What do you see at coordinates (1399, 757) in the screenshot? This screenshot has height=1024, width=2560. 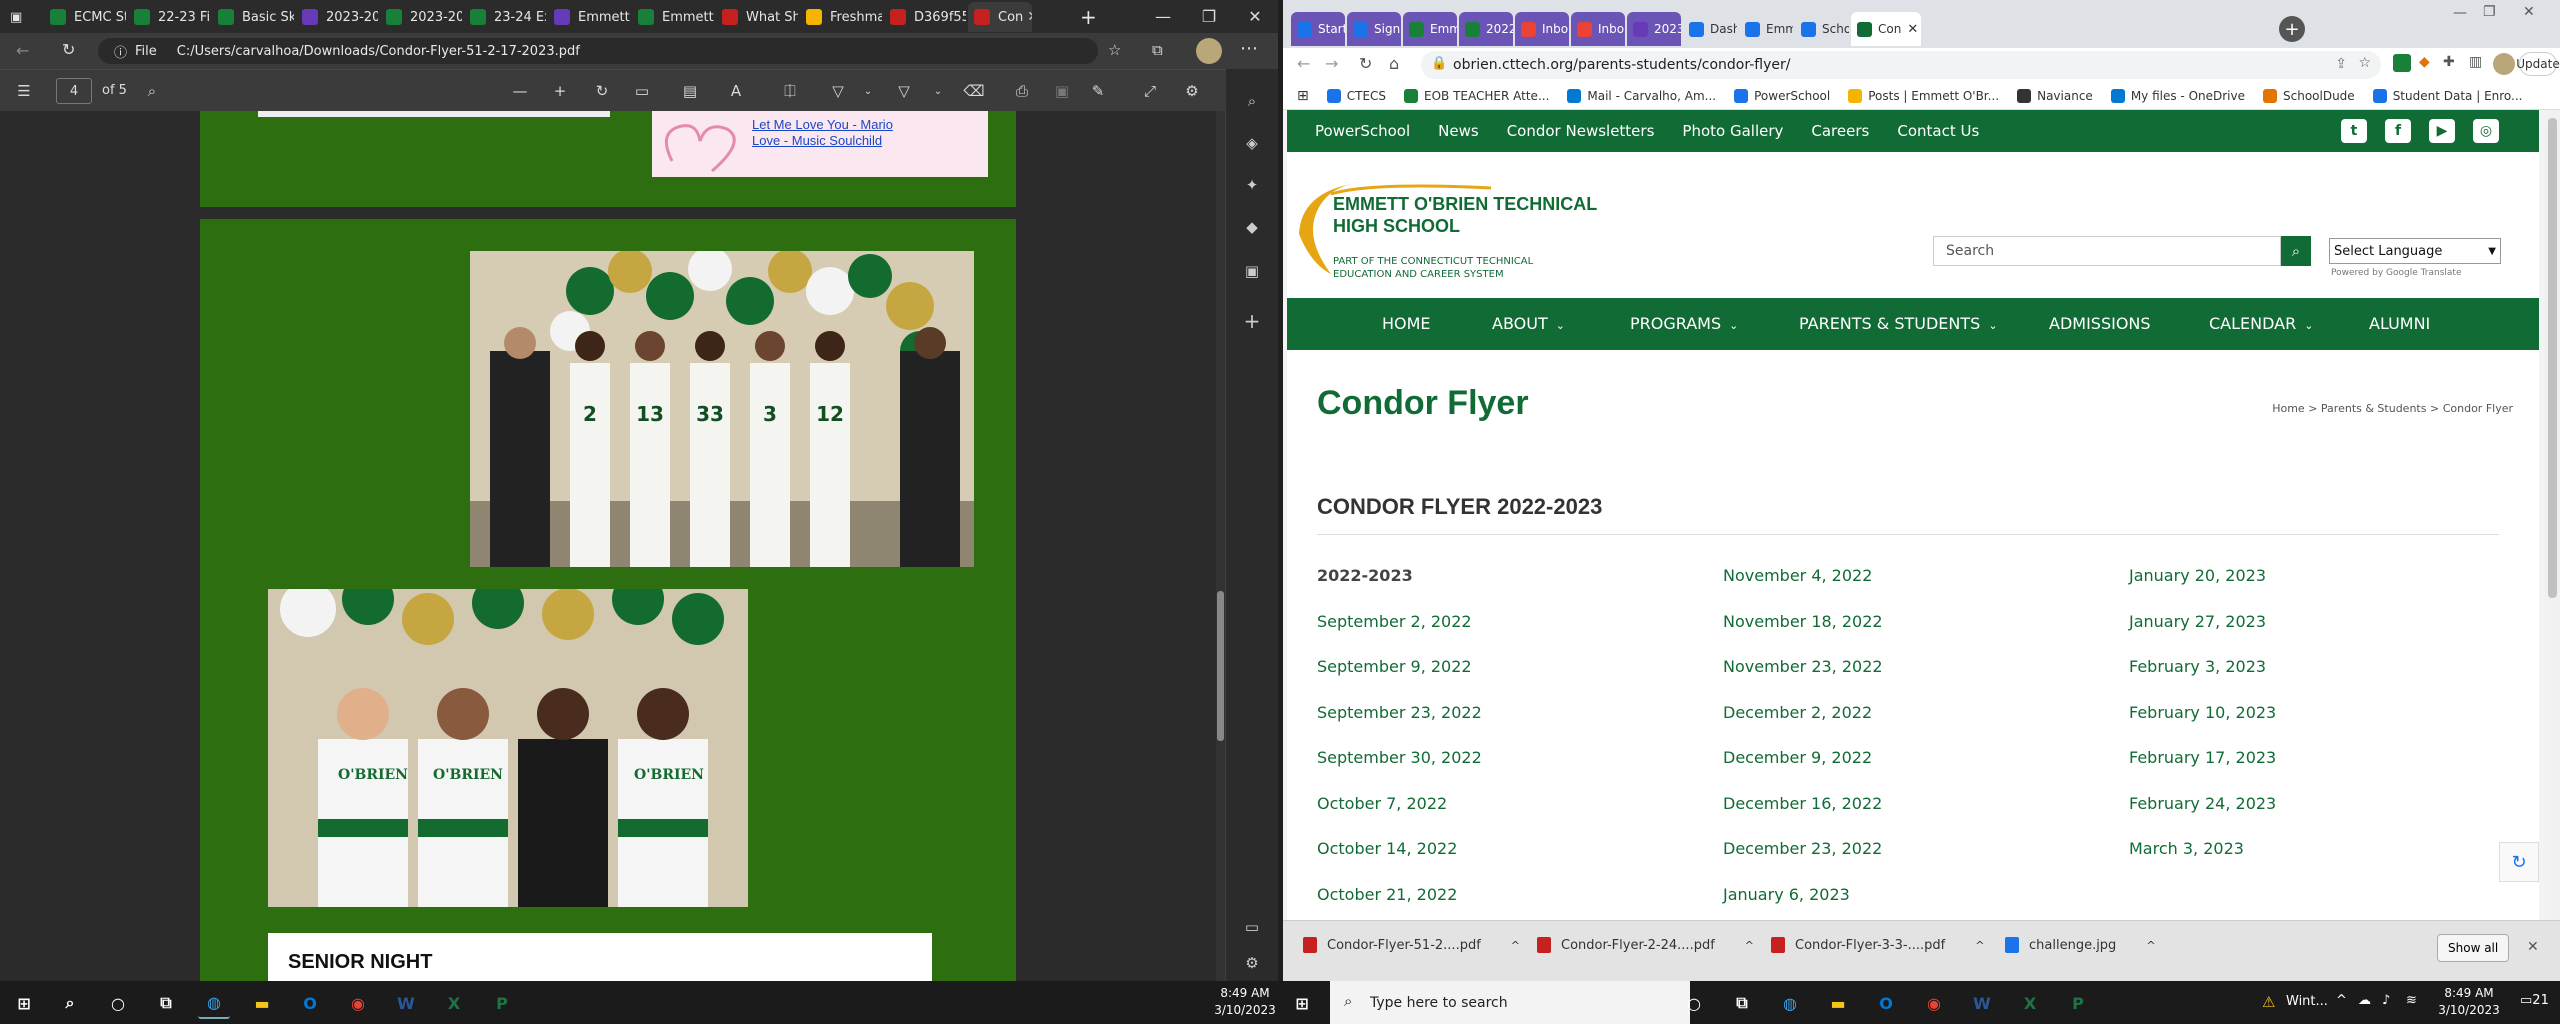 I see `flyer-link: September 30, 2022` at bounding box center [1399, 757].